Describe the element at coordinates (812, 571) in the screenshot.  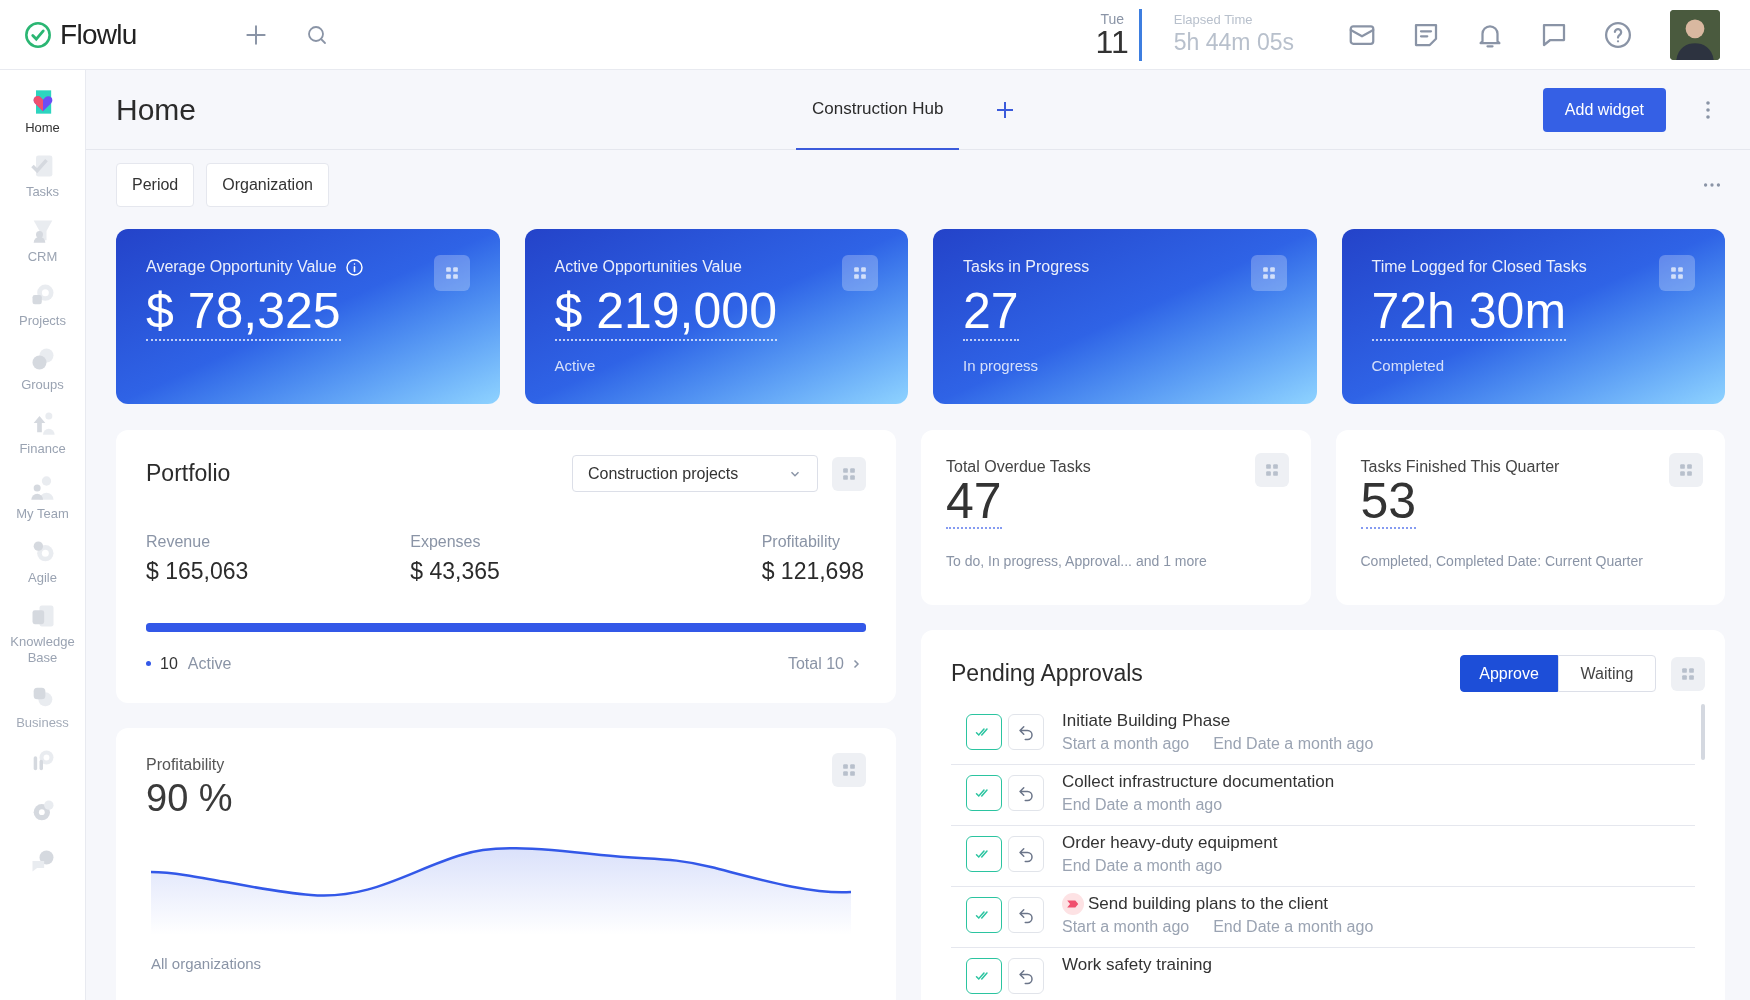
I see `metric-value: $ 121,698` at that location.